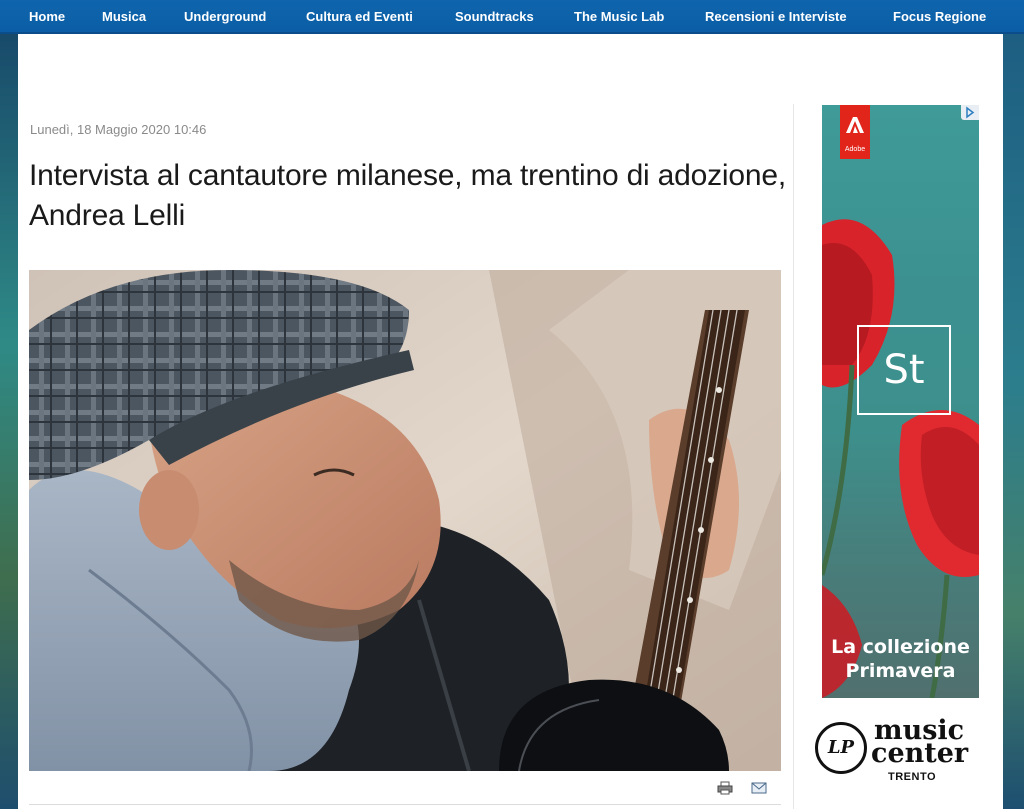 Image resolution: width=1024 pixels, height=809 pixels. I want to click on logo-city: TRENTO, so click(912, 777).